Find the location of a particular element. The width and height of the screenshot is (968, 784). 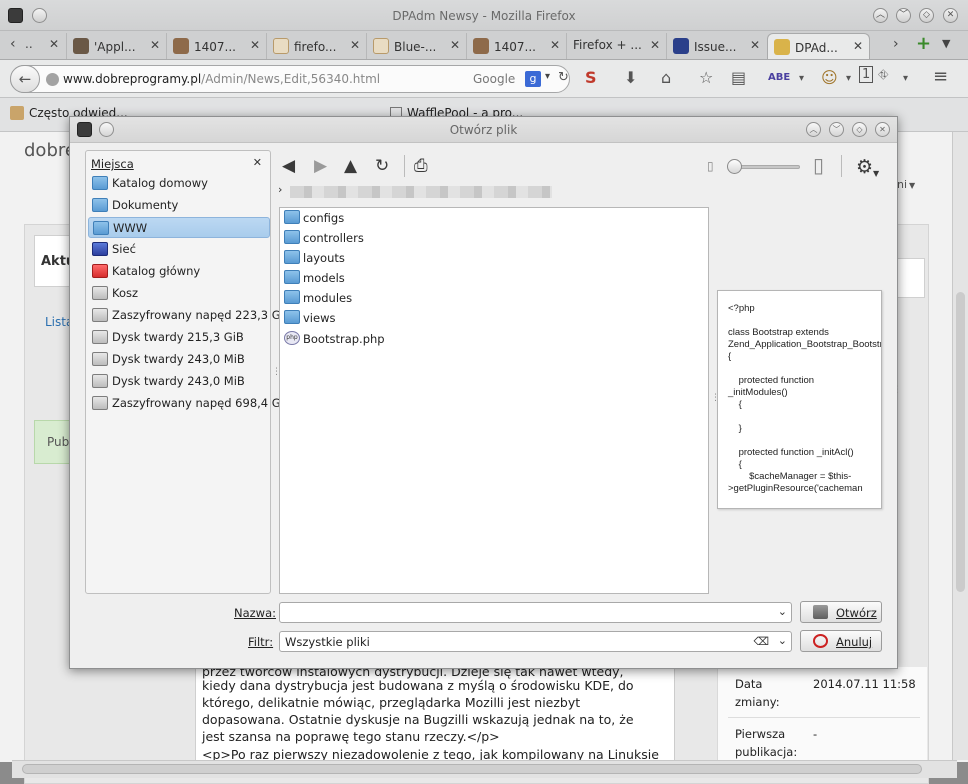

download-icon: ⬇ is located at coordinates (630, 77).